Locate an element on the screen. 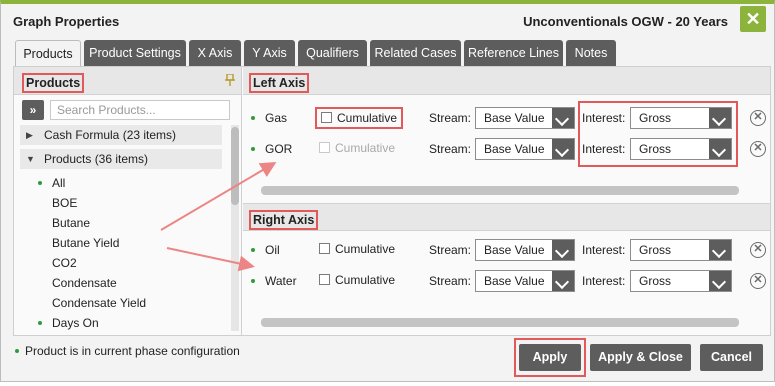 The width and height of the screenshot is (775, 386). list-item-label: CO2 is located at coordinates (64, 263).